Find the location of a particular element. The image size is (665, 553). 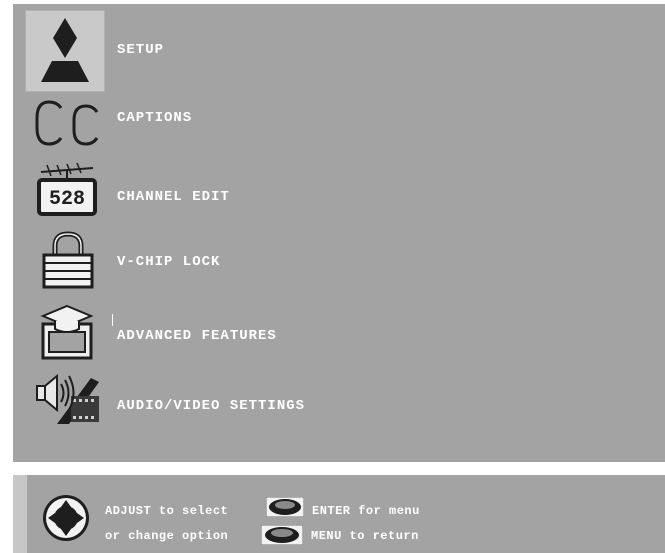

dpad-icon is located at coordinates (66, 518).